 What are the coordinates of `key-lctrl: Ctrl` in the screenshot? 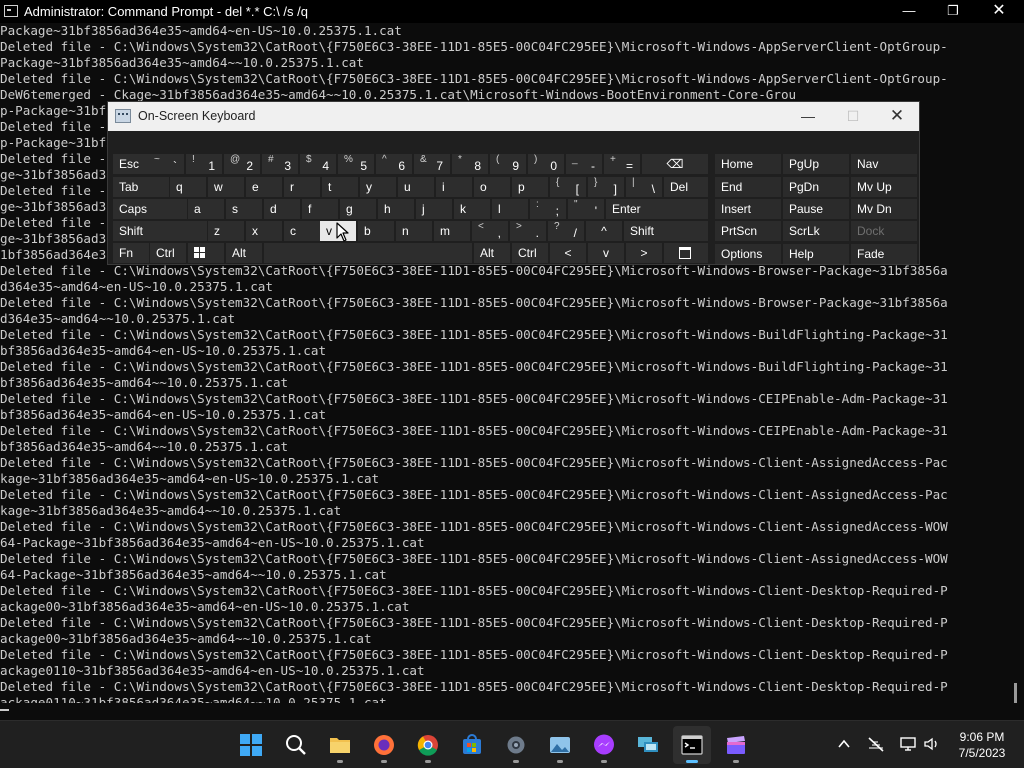 It's located at (168, 253).